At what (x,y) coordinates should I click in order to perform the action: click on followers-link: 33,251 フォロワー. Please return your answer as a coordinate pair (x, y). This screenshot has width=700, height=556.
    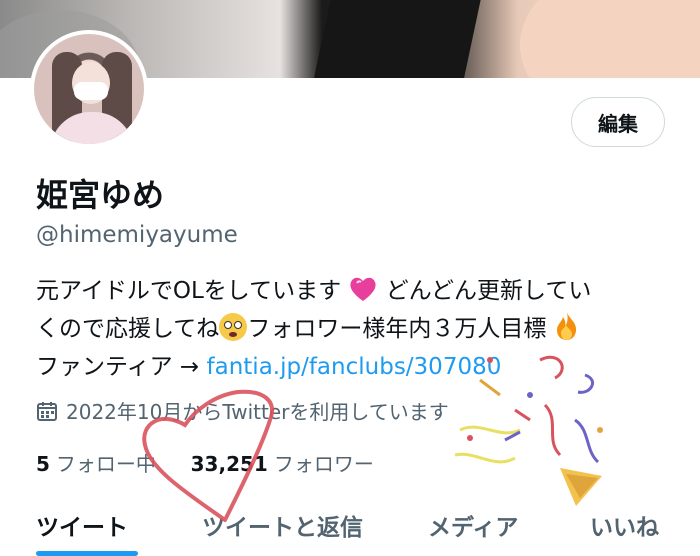
    Looking at the image, I should click on (282, 464).